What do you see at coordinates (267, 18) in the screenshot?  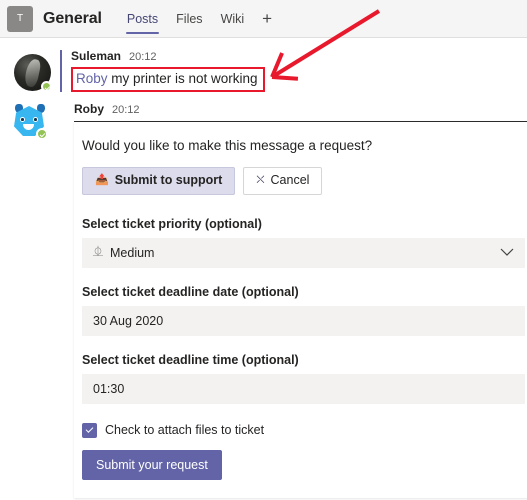 I see `add-tab-icon: +` at bounding box center [267, 18].